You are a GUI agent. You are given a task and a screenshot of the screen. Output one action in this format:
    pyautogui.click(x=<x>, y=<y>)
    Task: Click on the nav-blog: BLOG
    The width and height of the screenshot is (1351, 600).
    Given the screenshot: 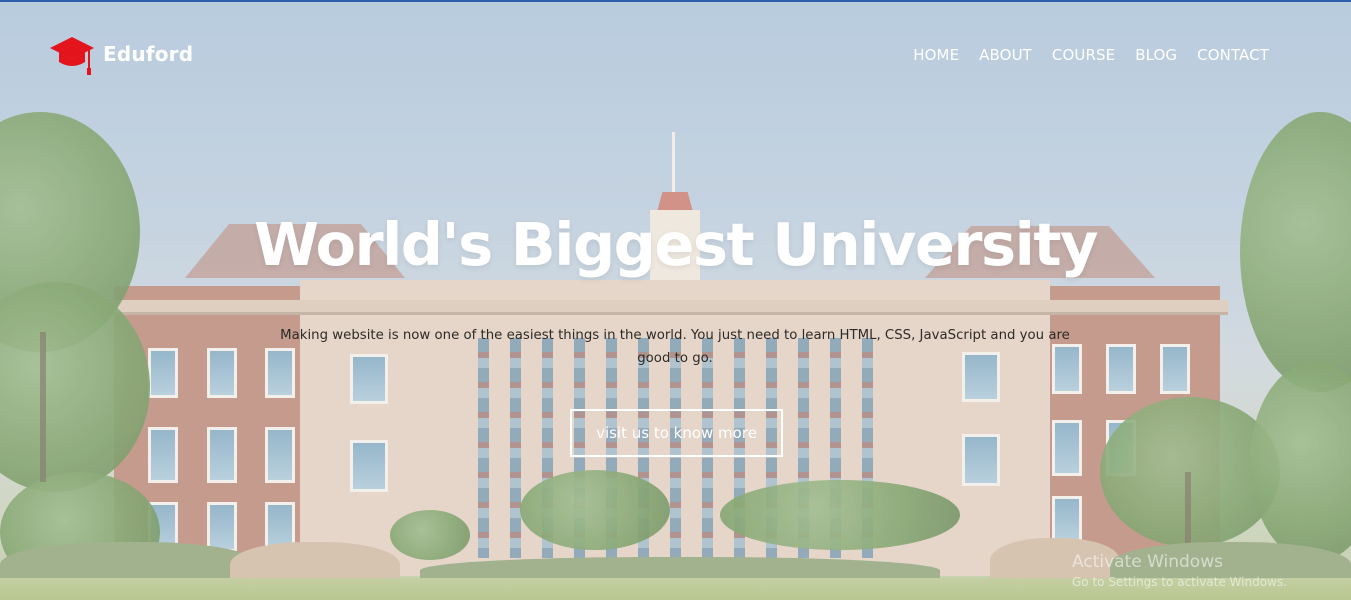 What is the action you would take?
    pyautogui.click(x=1156, y=55)
    